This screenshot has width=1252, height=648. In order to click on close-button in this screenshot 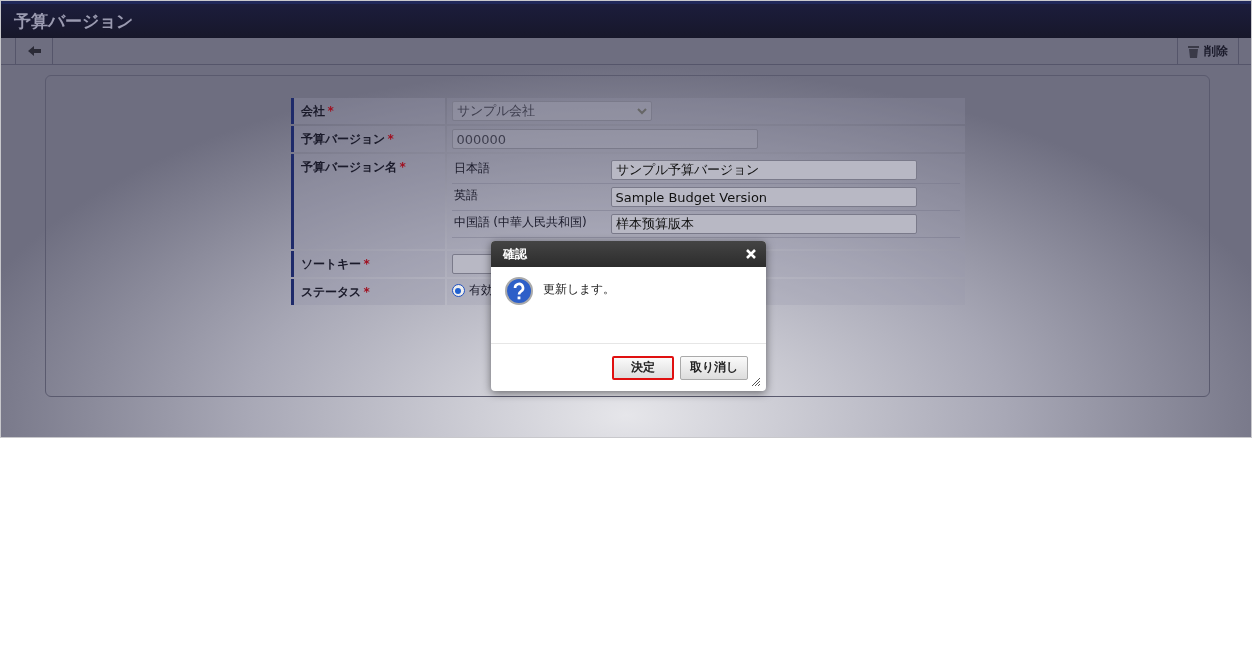, I will do `click(751, 254)`.